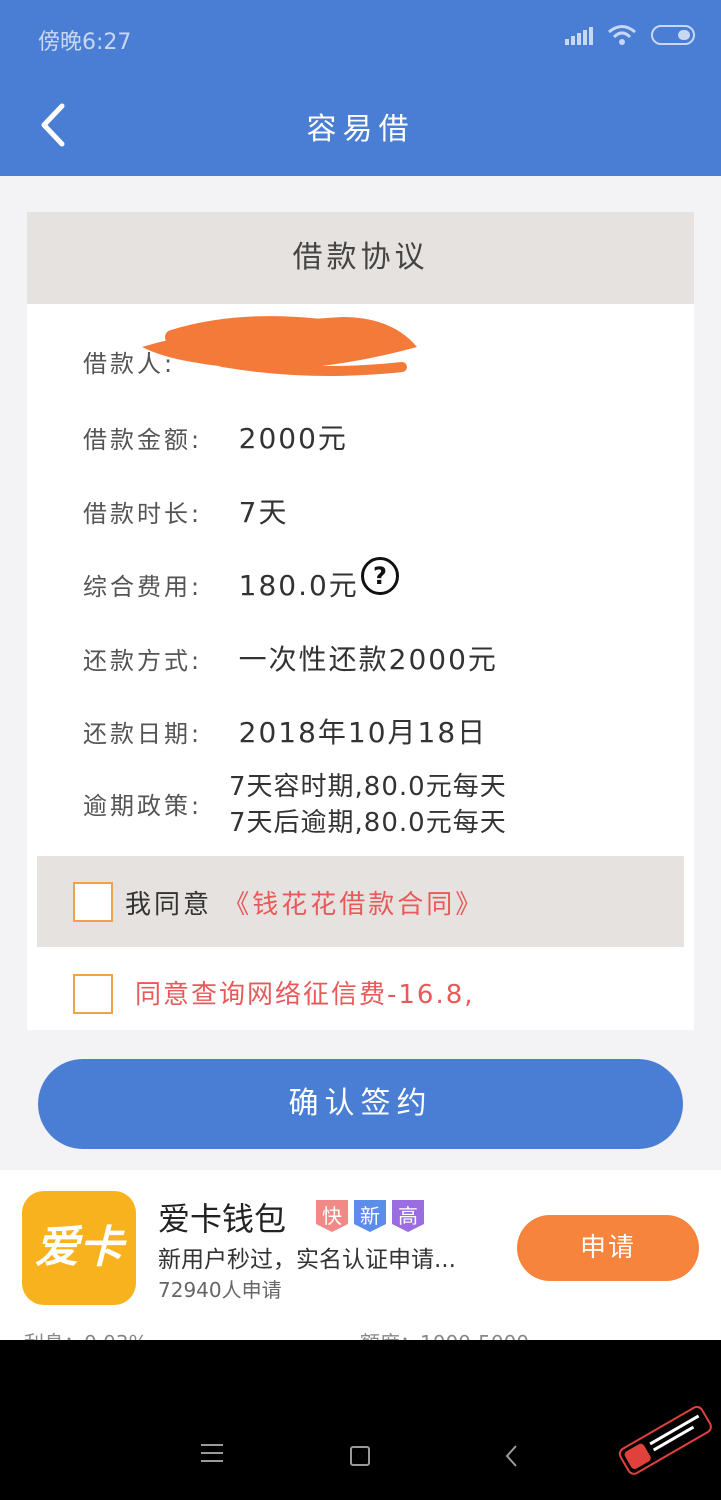 This screenshot has width=721, height=1500. Describe the element at coordinates (608, 1248) in the screenshot. I see `apply-button: 申请` at that location.